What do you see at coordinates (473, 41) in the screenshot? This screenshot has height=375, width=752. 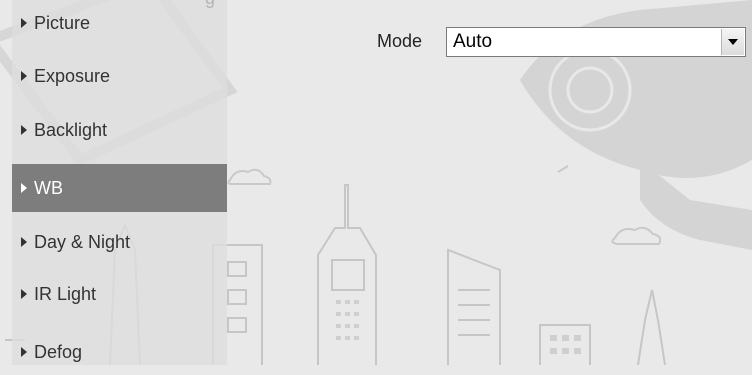 I see `mode-select-value: Auto` at bounding box center [473, 41].